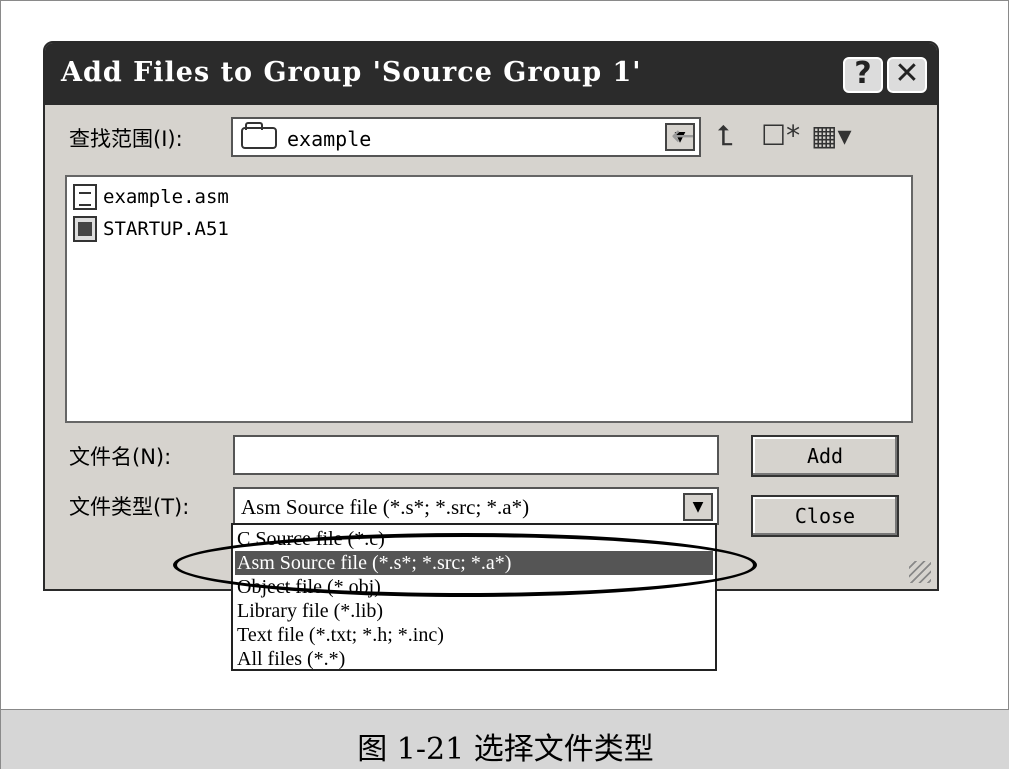 This screenshot has width=1009, height=769. Describe the element at coordinates (682, 136) in the screenshot. I see `back-arrow-icon: ←` at that location.